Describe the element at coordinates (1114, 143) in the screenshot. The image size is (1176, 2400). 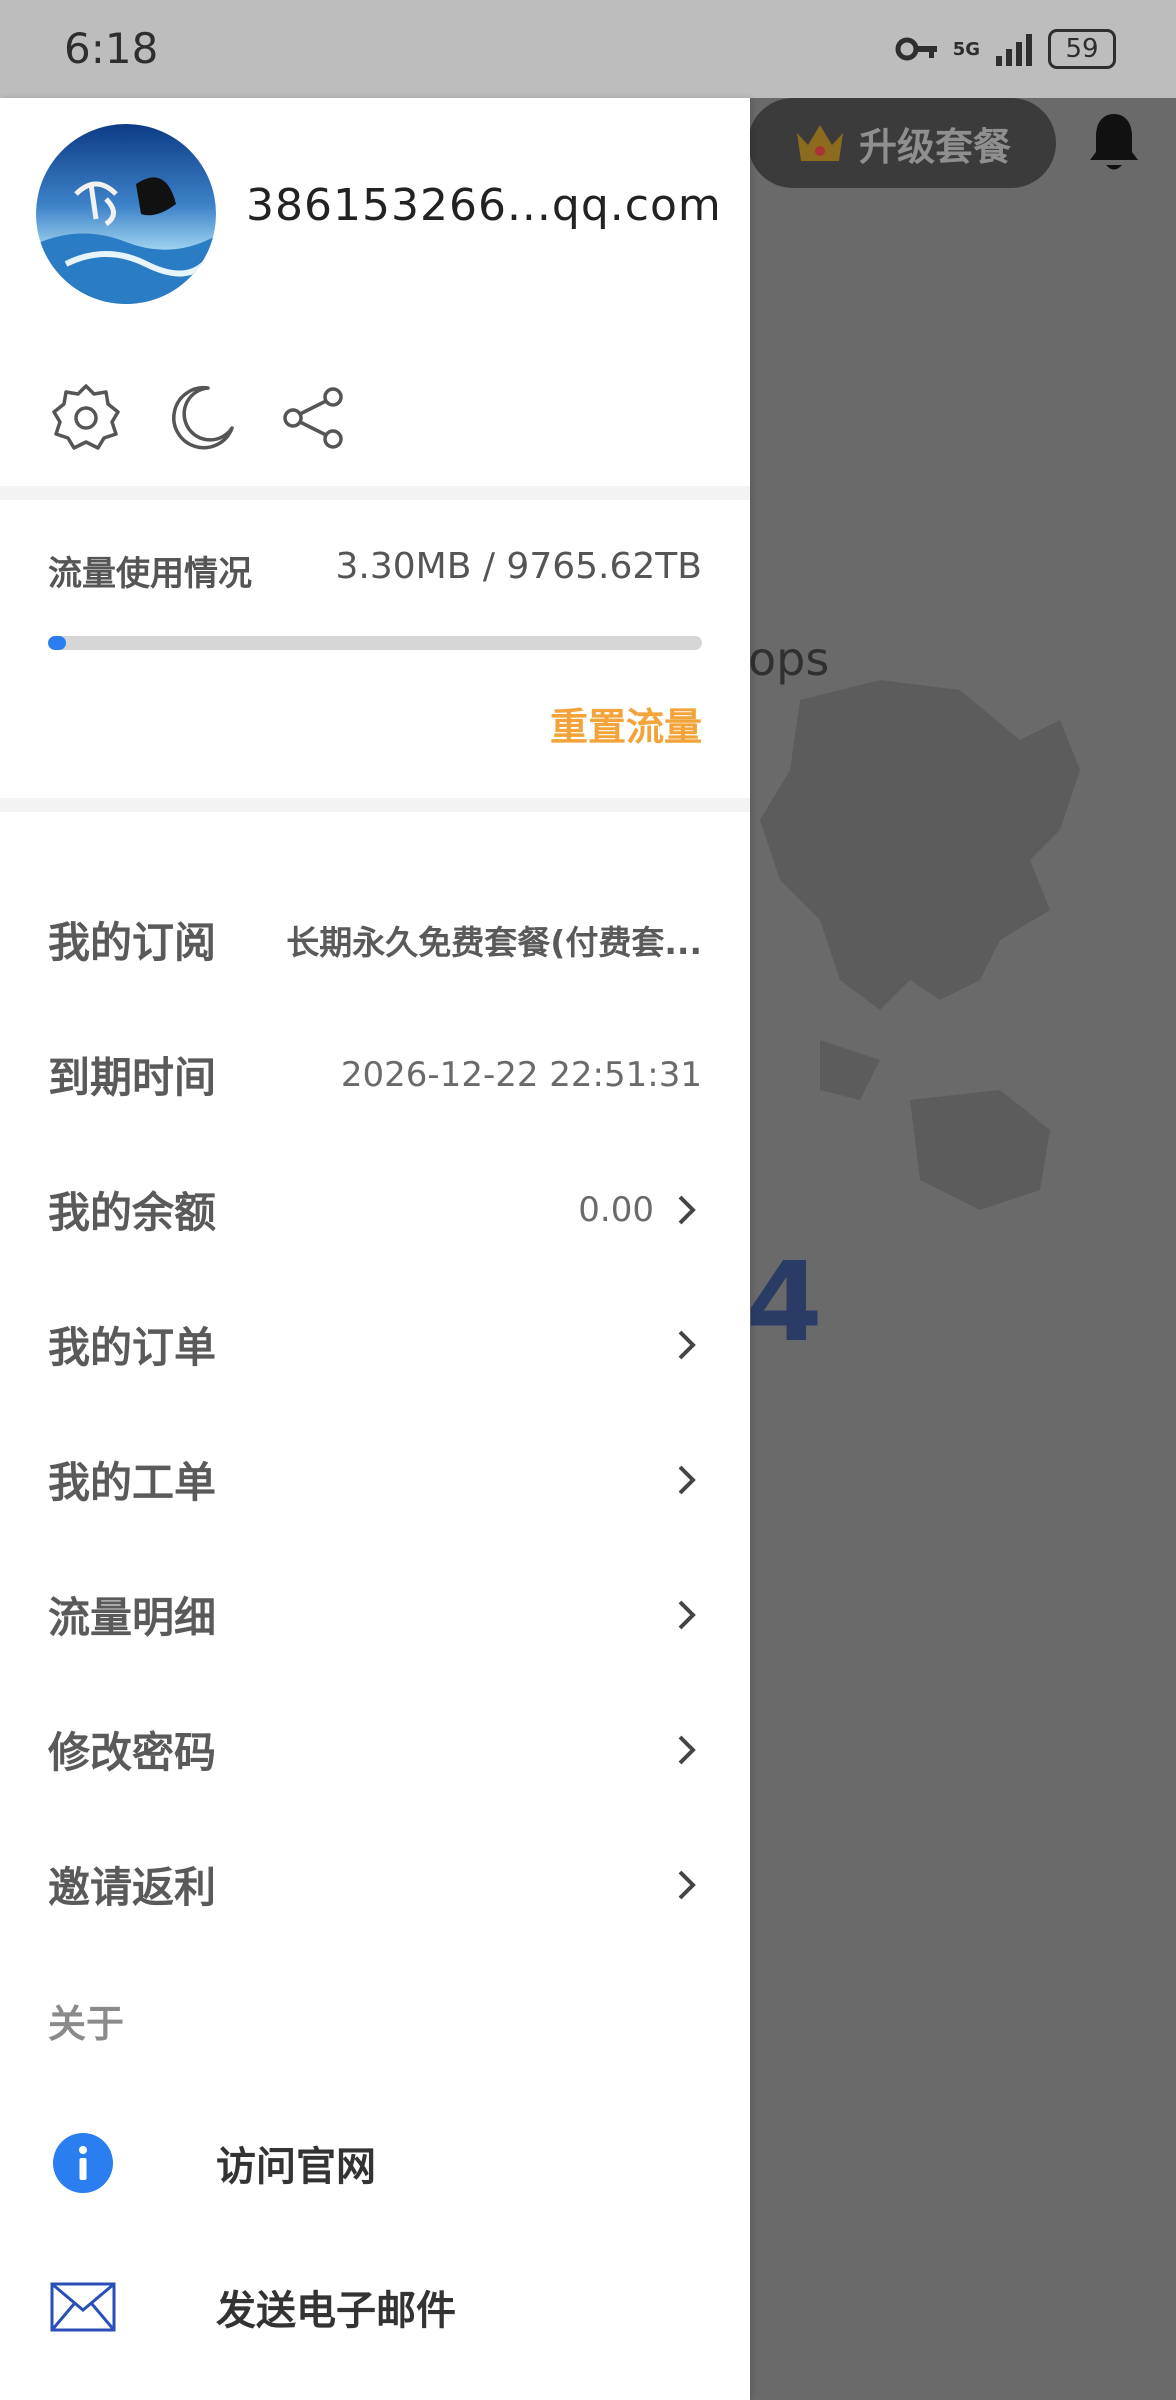
I see `bell-icon` at that location.